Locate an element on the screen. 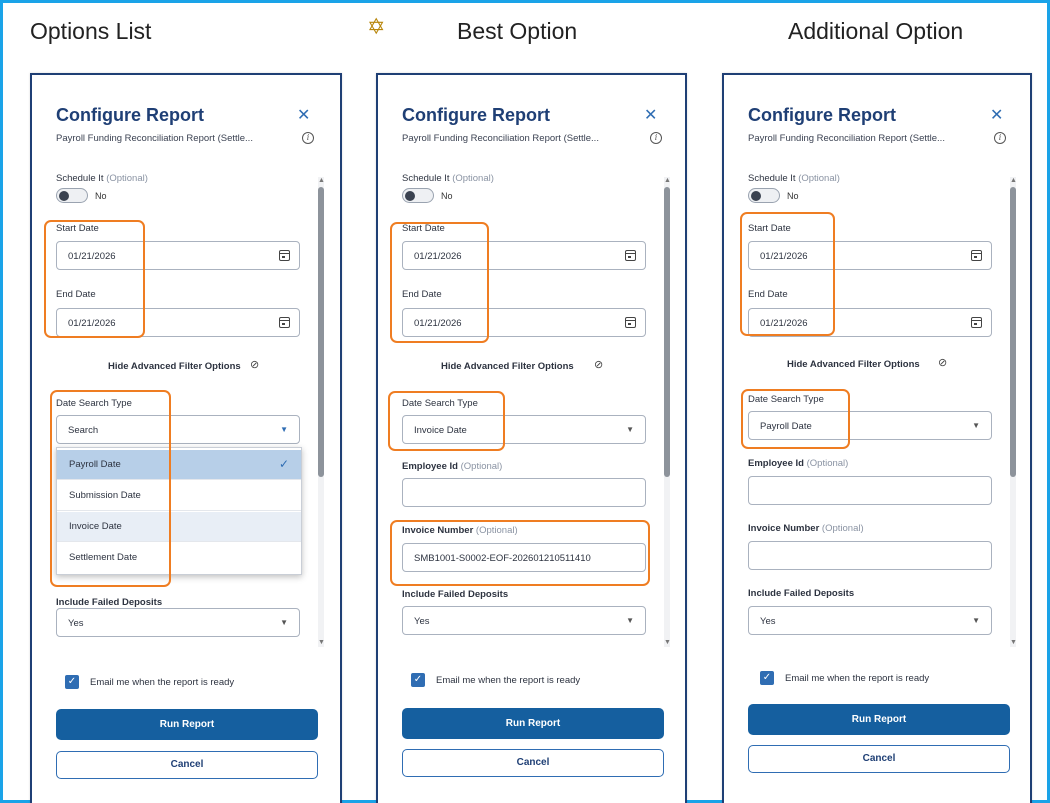 The image size is (1050, 803). include-failed-deposits-label: Include Failed Deposits is located at coordinates (455, 594).